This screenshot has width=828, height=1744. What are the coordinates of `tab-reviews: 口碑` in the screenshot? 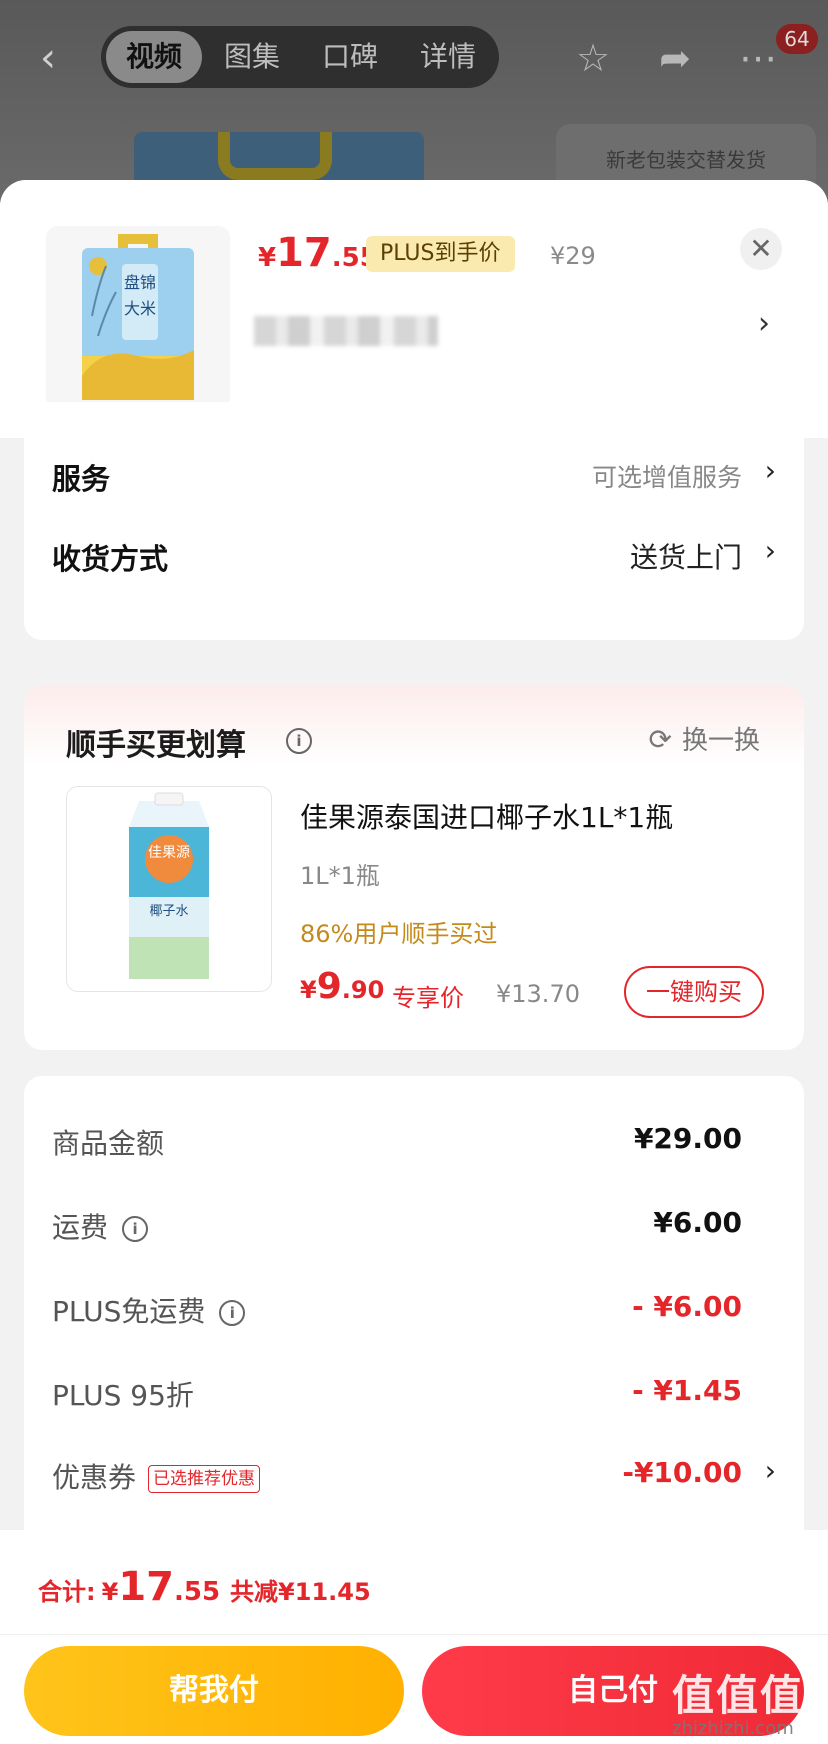 It's located at (350, 57).